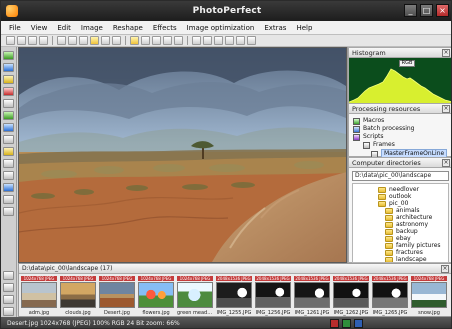  I want to click on directory-item: animals, so click(400, 210).